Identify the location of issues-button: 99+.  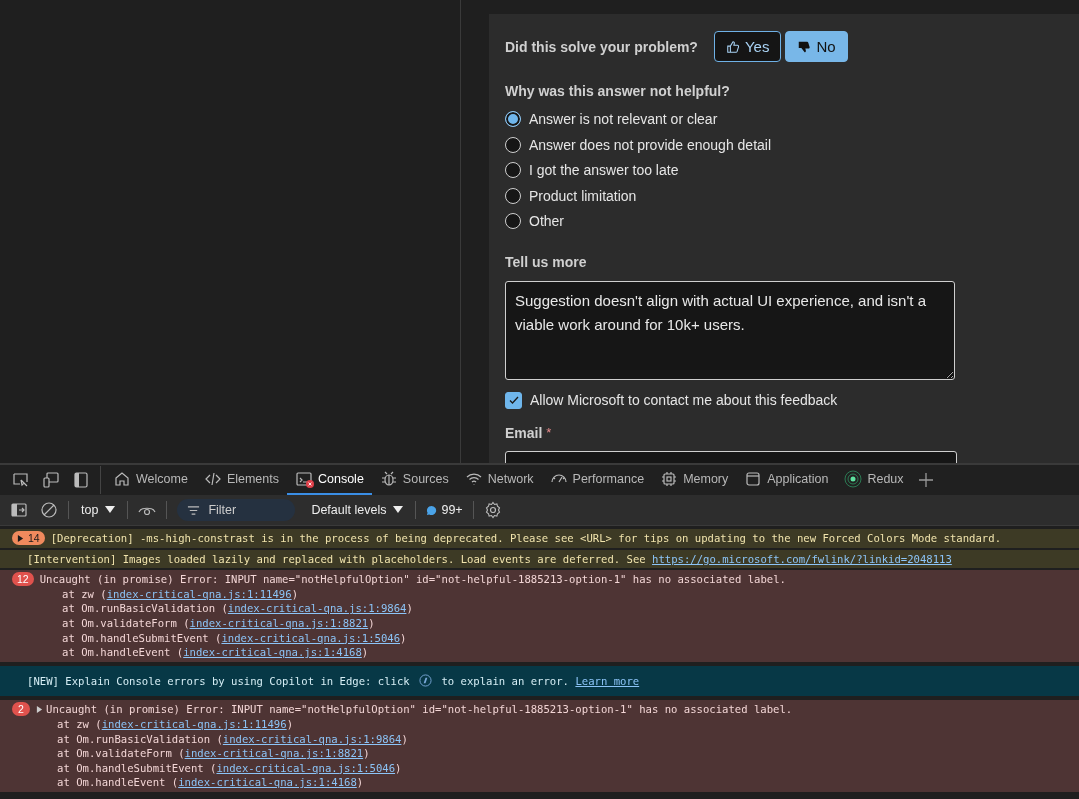
(444, 510).